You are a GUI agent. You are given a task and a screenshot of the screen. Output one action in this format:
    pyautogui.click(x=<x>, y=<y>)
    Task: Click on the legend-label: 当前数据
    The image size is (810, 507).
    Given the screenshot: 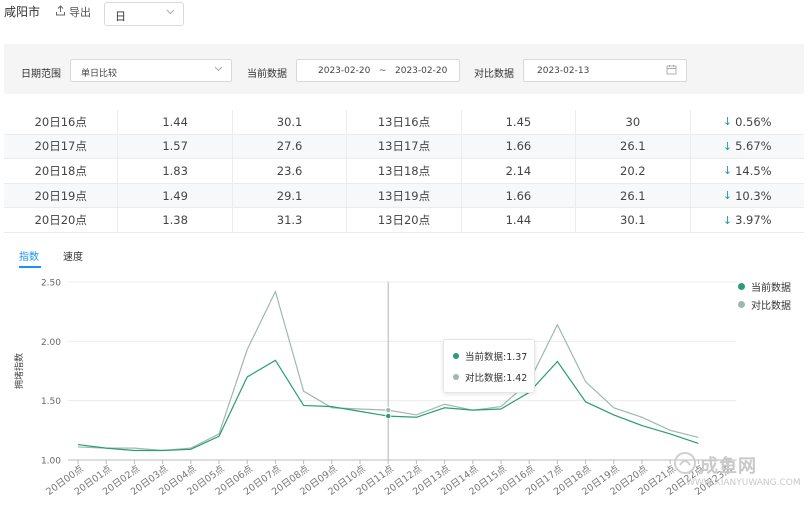 What is the action you would take?
    pyautogui.click(x=771, y=288)
    